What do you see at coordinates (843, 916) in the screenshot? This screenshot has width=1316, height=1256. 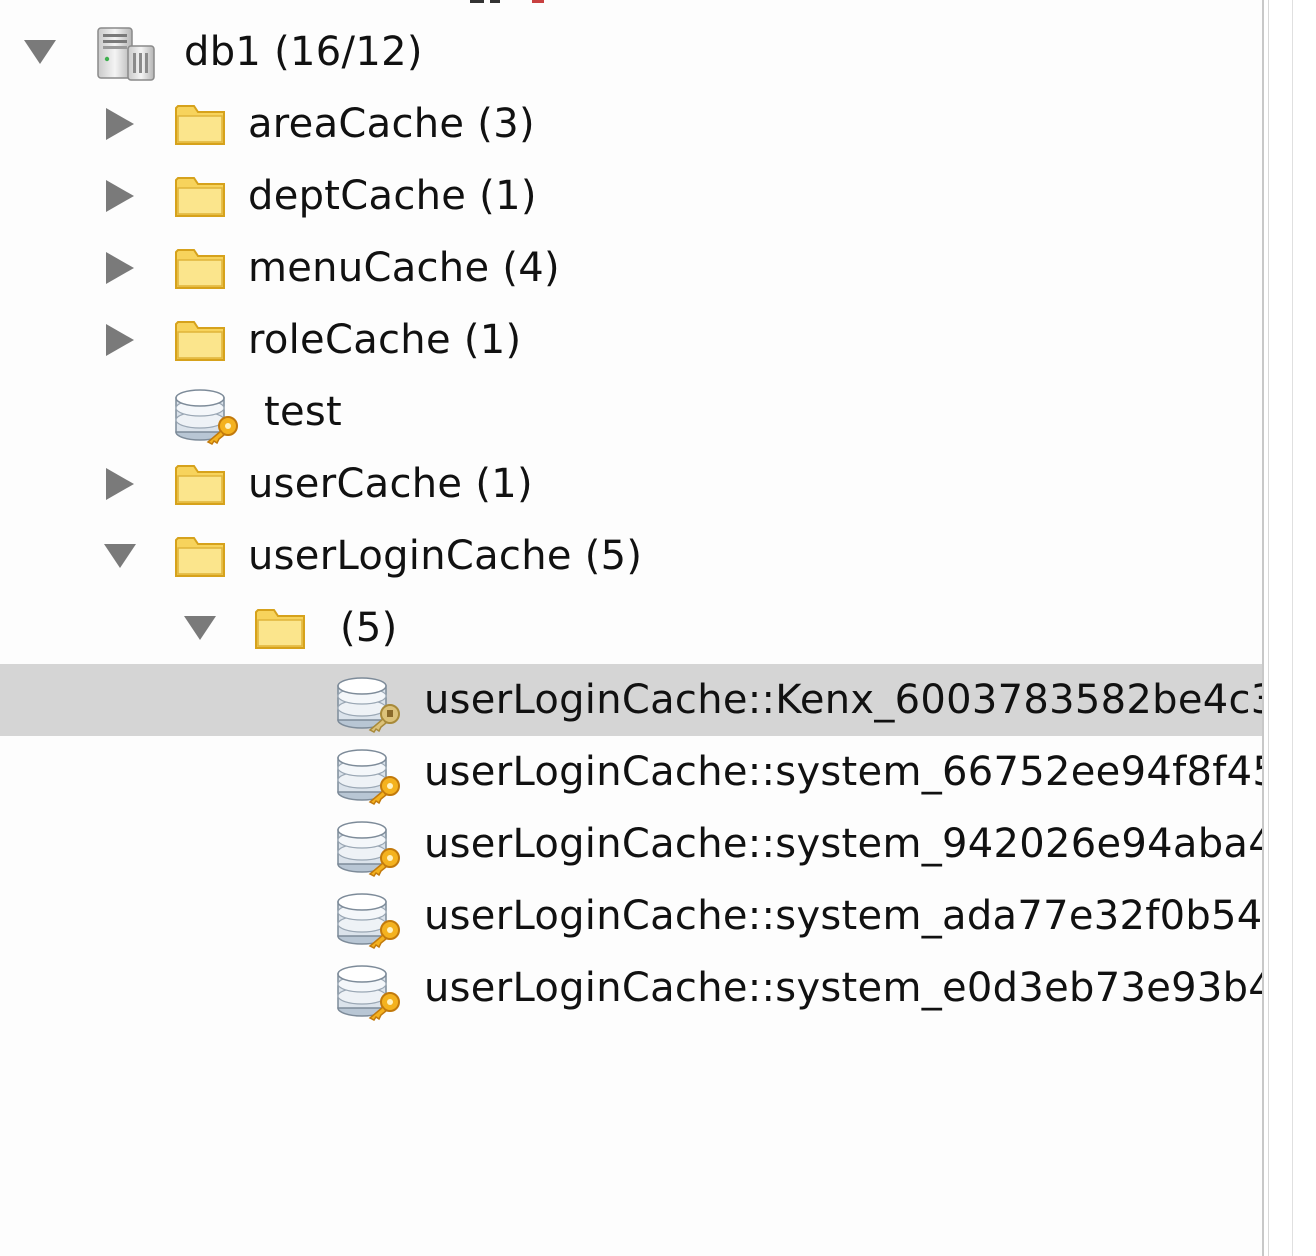 I see `tree-row-label: userLoginCache::system_ada77e32f0b54cd` at bounding box center [843, 916].